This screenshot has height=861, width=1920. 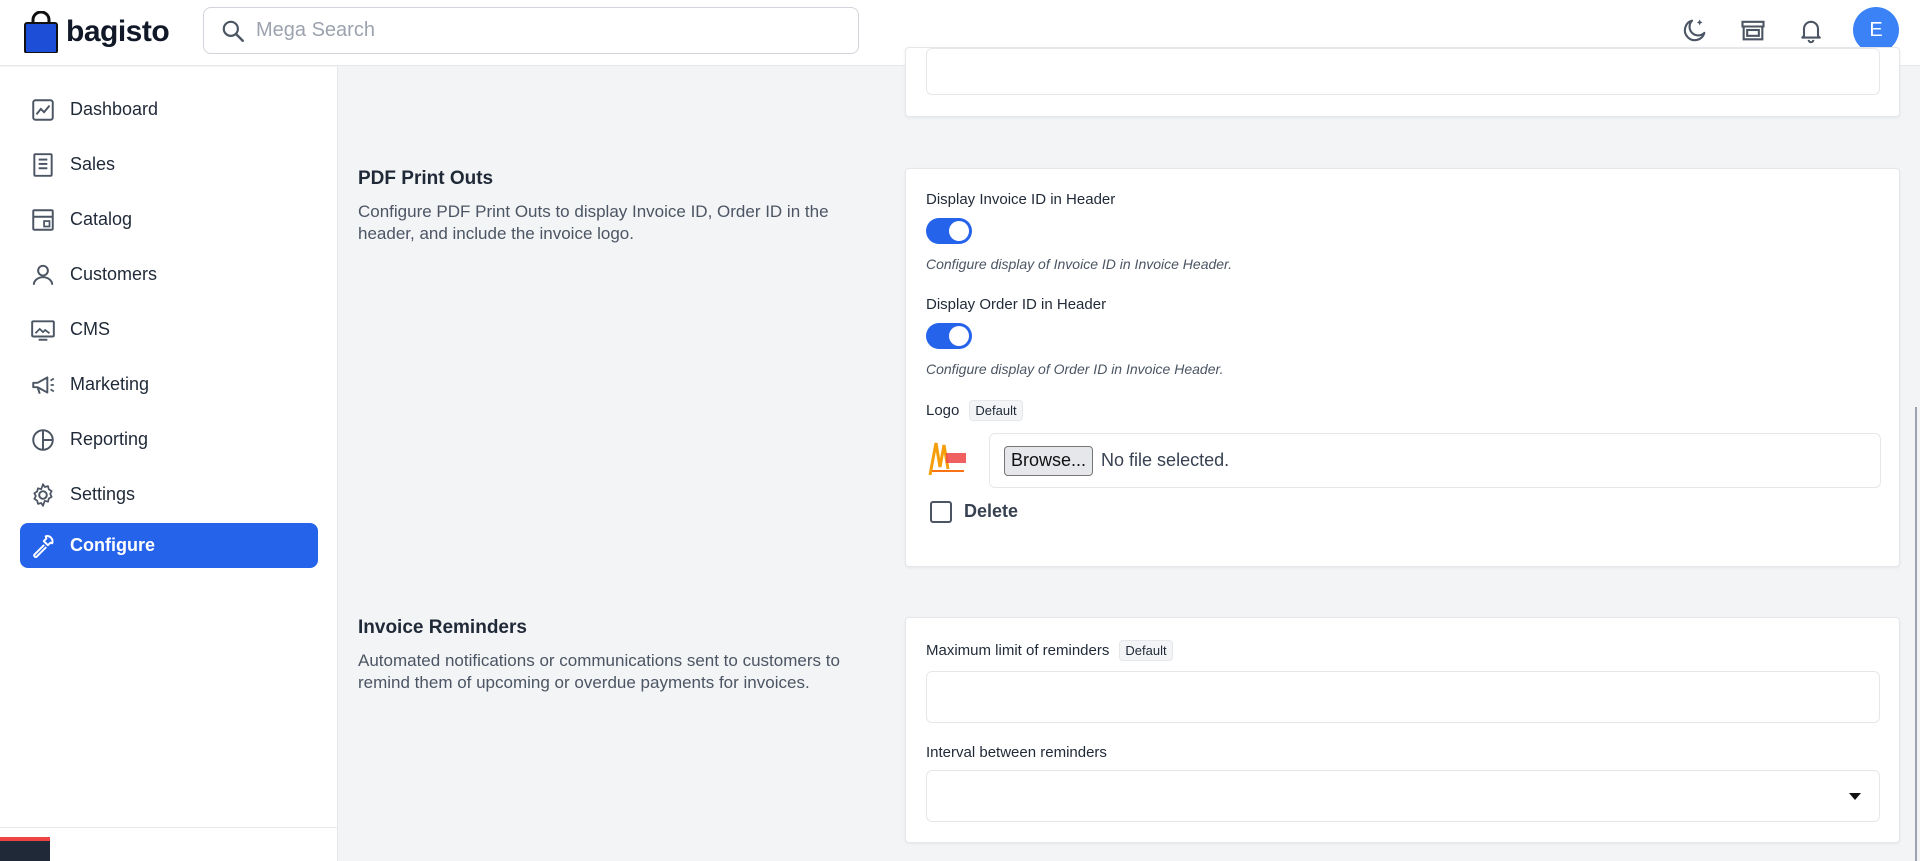 What do you see at coordinates (1146, 650) in the screenshot?
I see `max-limit-default-badge: Default` at bounding box center [1146, 650].